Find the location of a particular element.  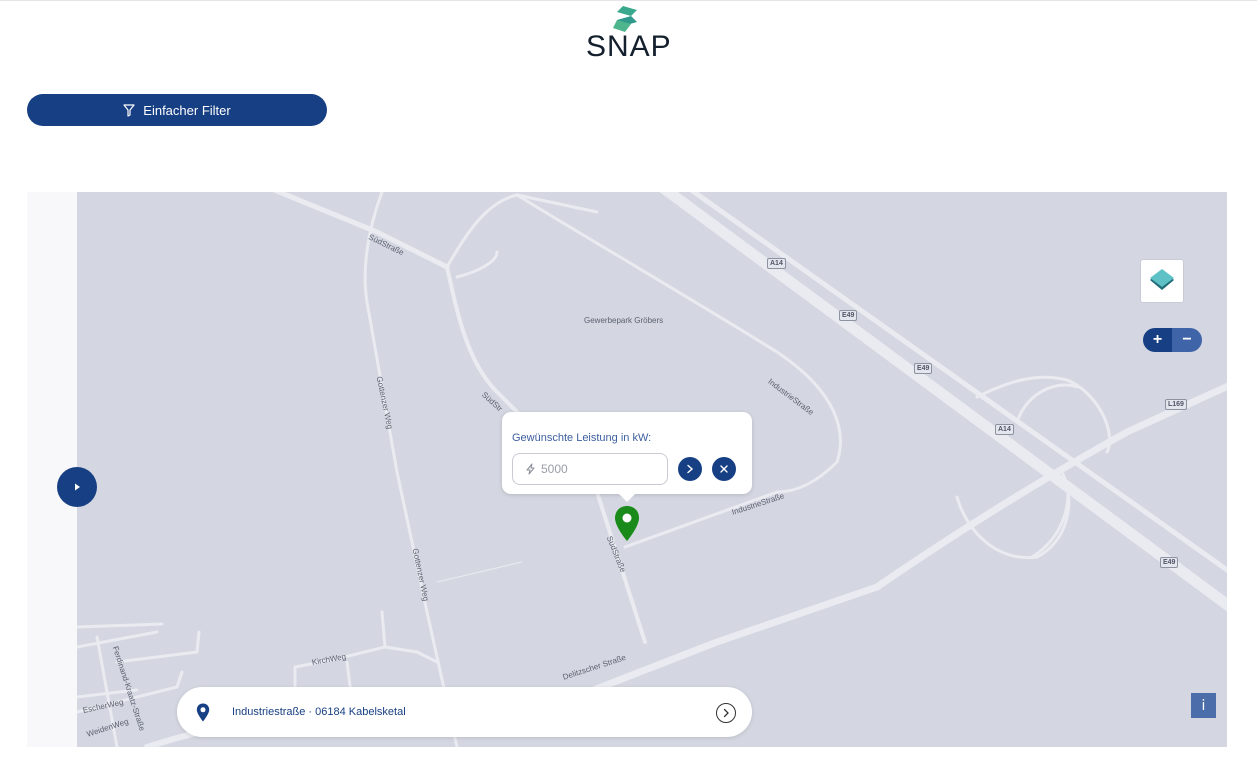

zoom-in-button: + is located at coordinates (1157, 340).